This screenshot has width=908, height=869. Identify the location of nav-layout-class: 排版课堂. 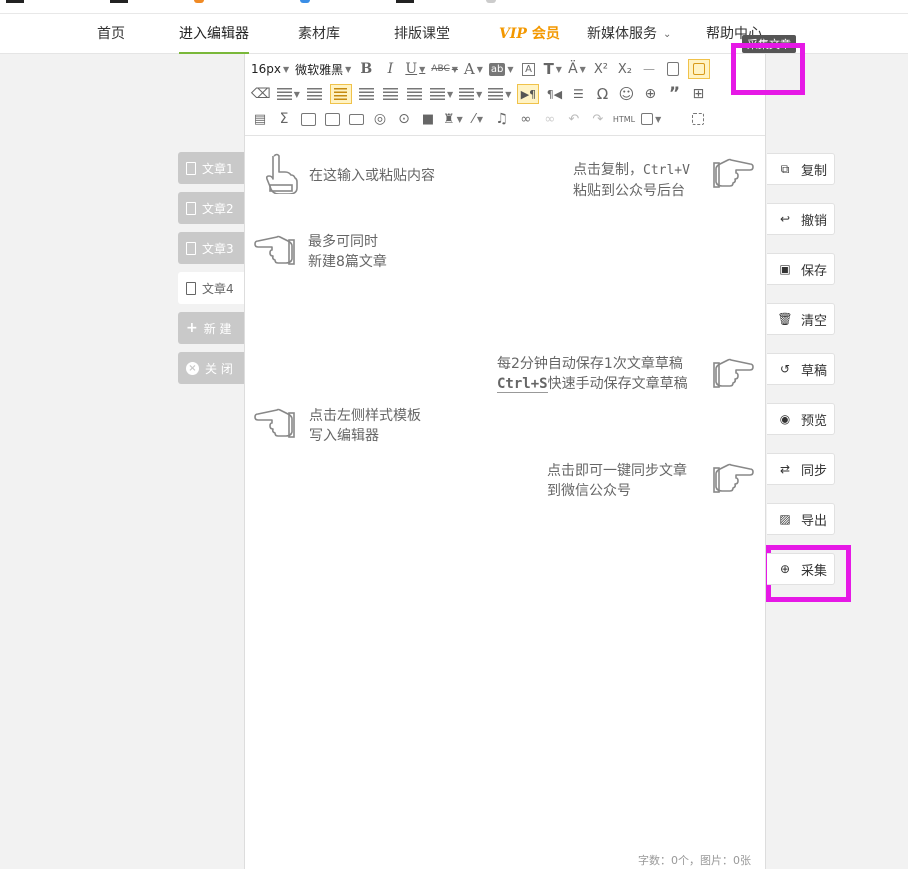
(422, 34).